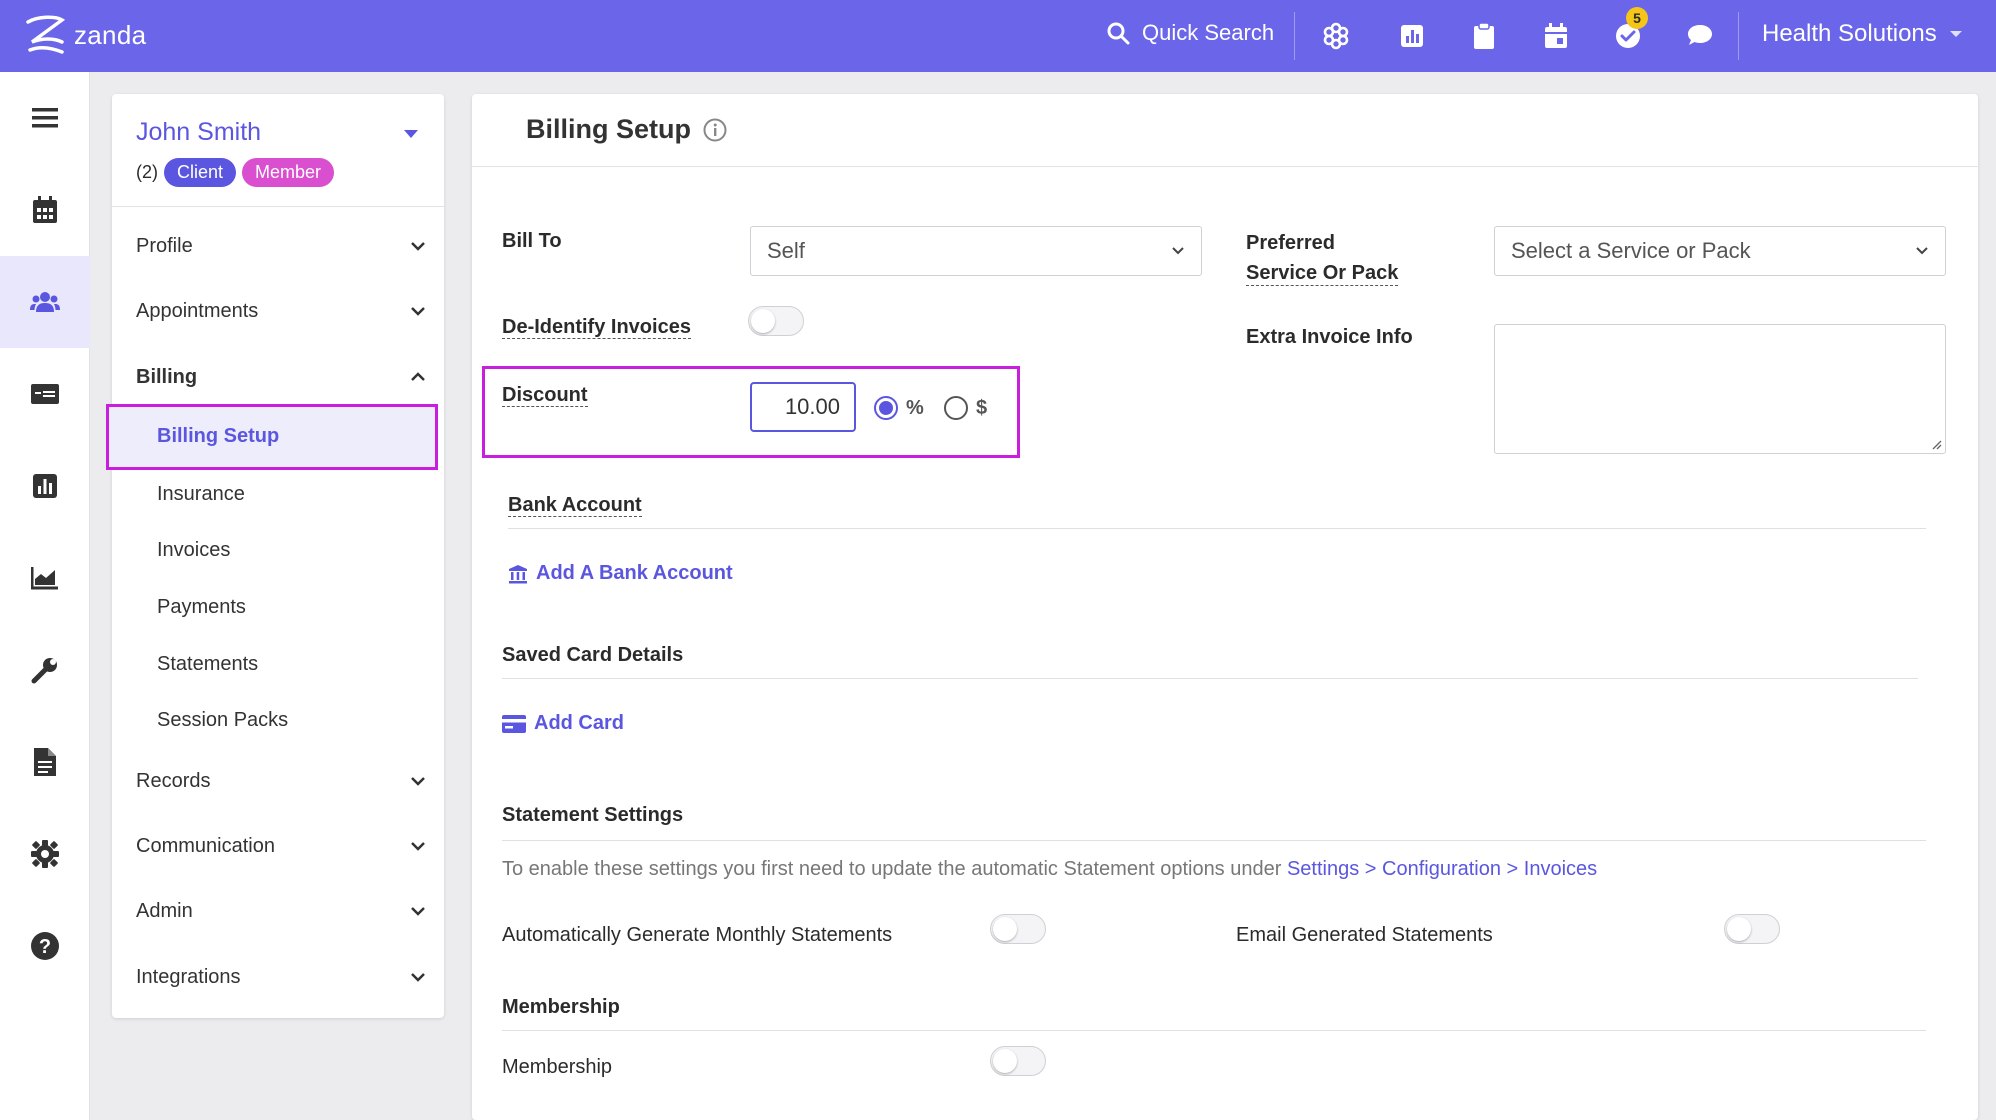  I want to click on org-switcher: Health Solutions, so click(1862, 34).